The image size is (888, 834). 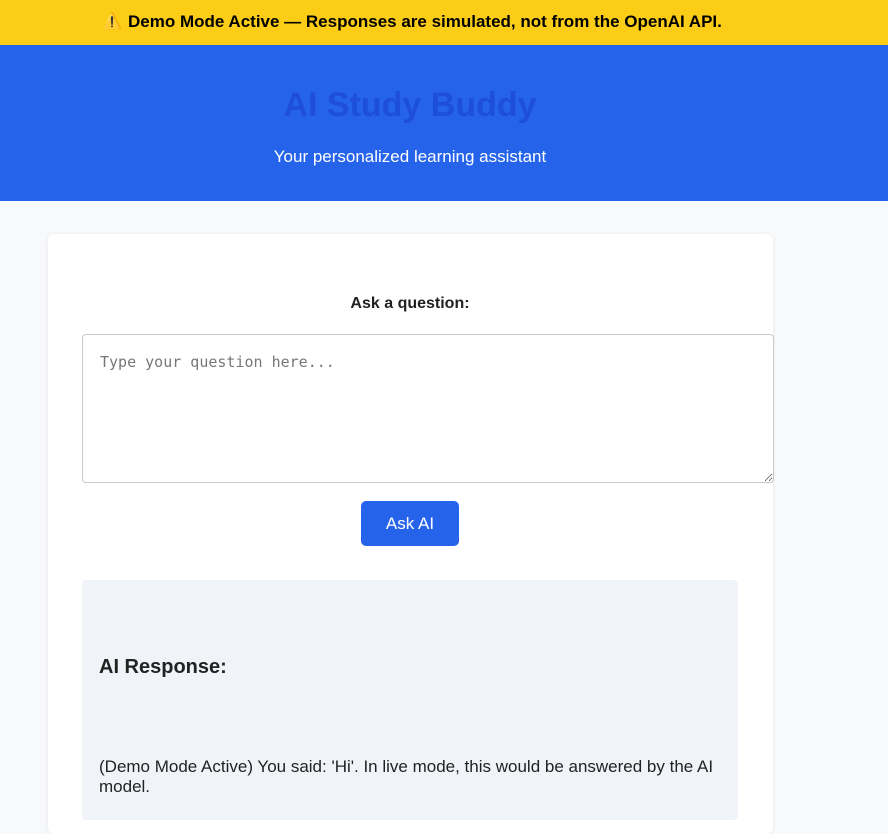 I want to click on page-title: AI Study Buddy, so click(x=410, y=105).